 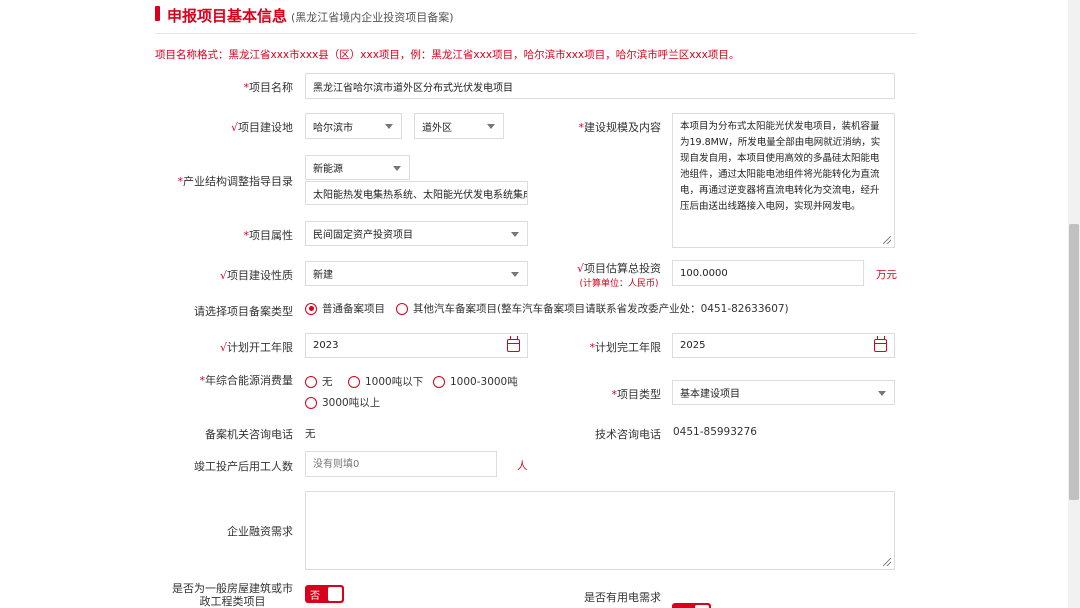 I want to click on end-year-value: 2025, so click(x=693, y=345).